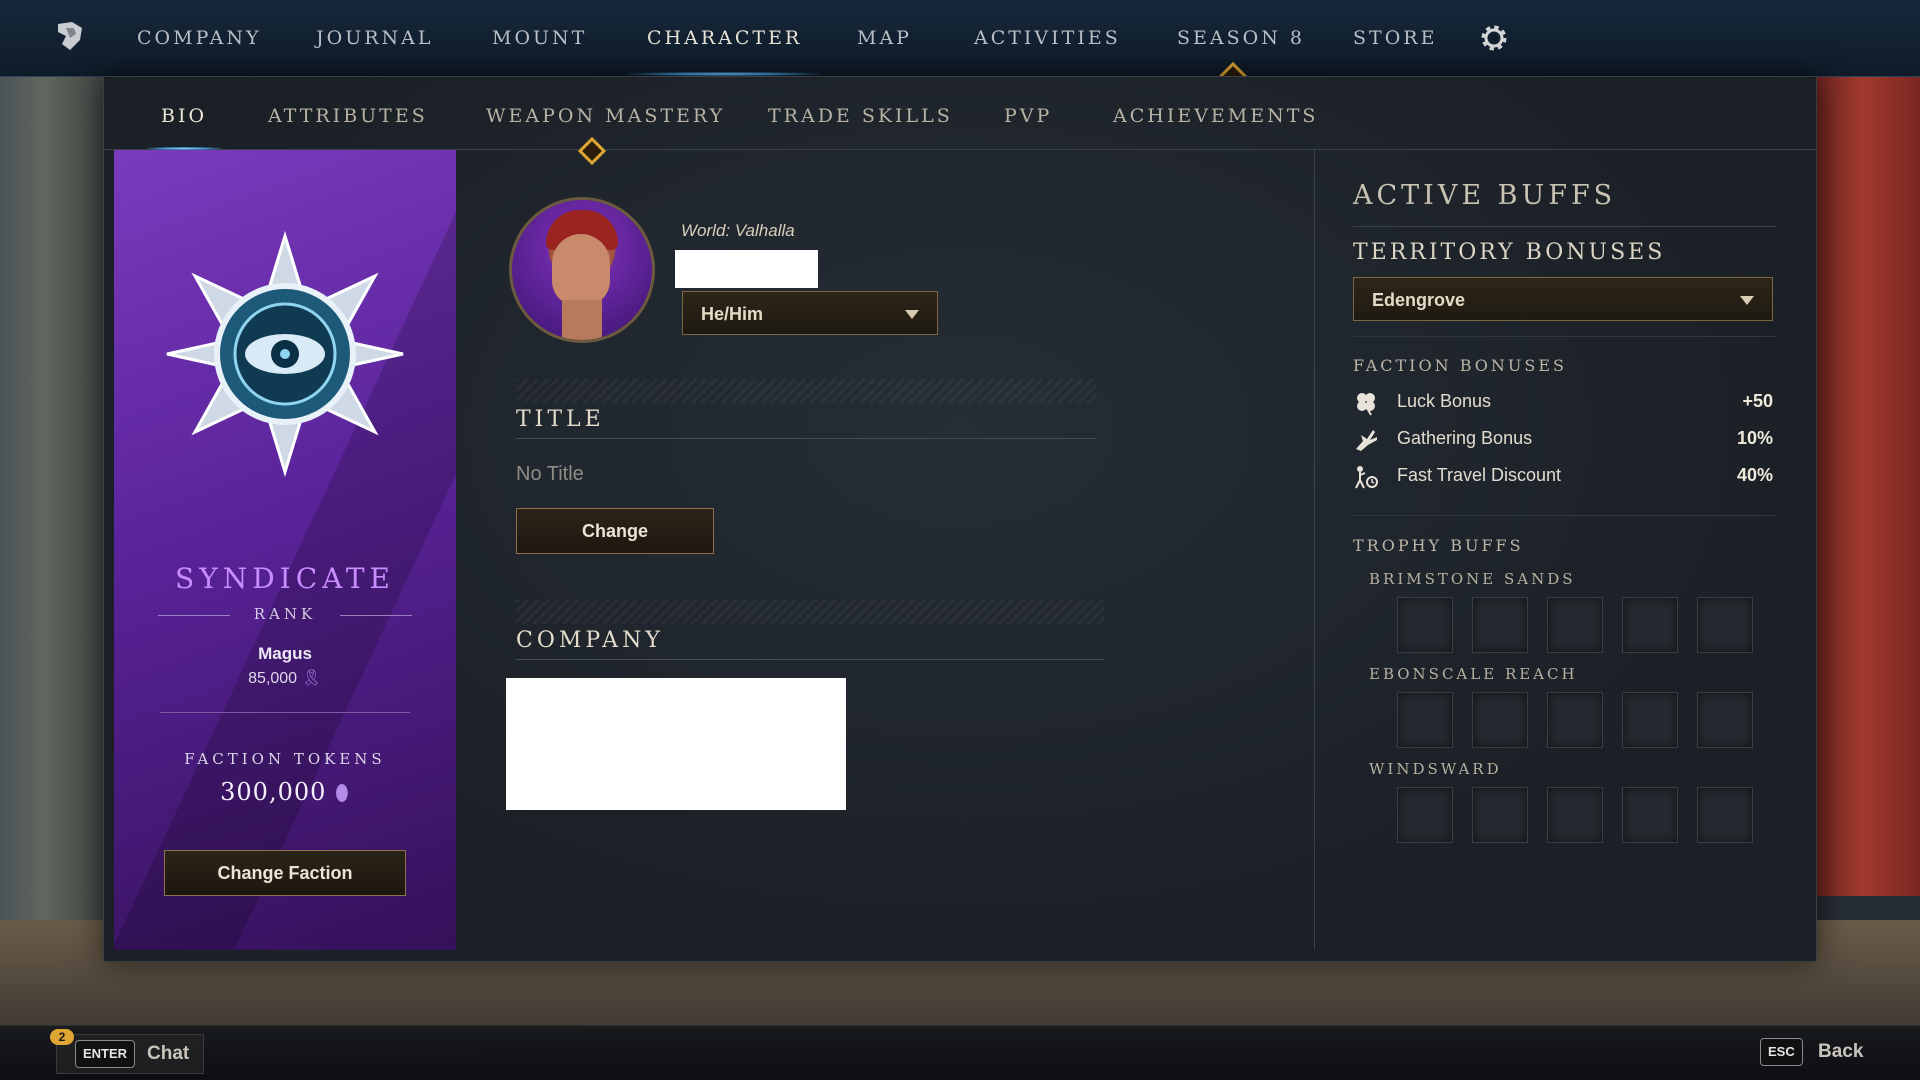 The width and height of the screenshot is (1920, 1080). What do you see at coordinates (1565, 226) in the screenshot?
I see `active-buffs-divider` at bounding box center [1565, 226].